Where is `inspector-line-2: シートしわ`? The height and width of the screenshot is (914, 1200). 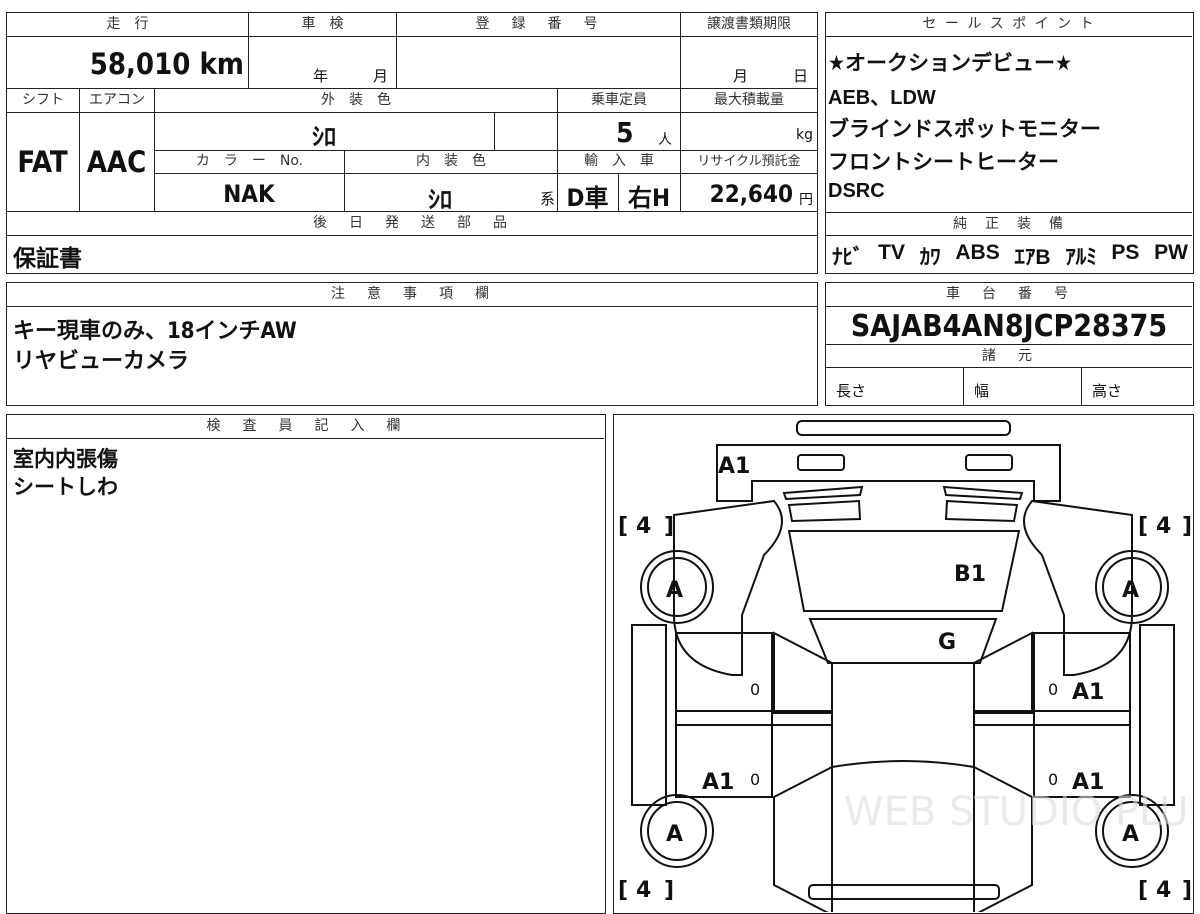
inspector-line-2: シートしわ is located at coordinates (65, 487).